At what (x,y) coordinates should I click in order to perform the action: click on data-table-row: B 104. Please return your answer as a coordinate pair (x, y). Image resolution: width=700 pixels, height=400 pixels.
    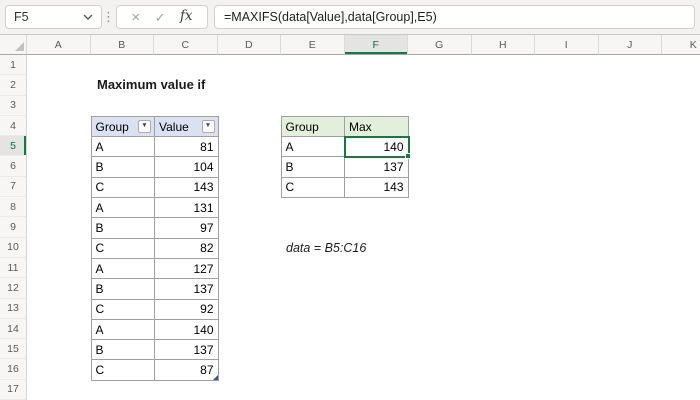
    Looking at the image, I should click on (155, 167).